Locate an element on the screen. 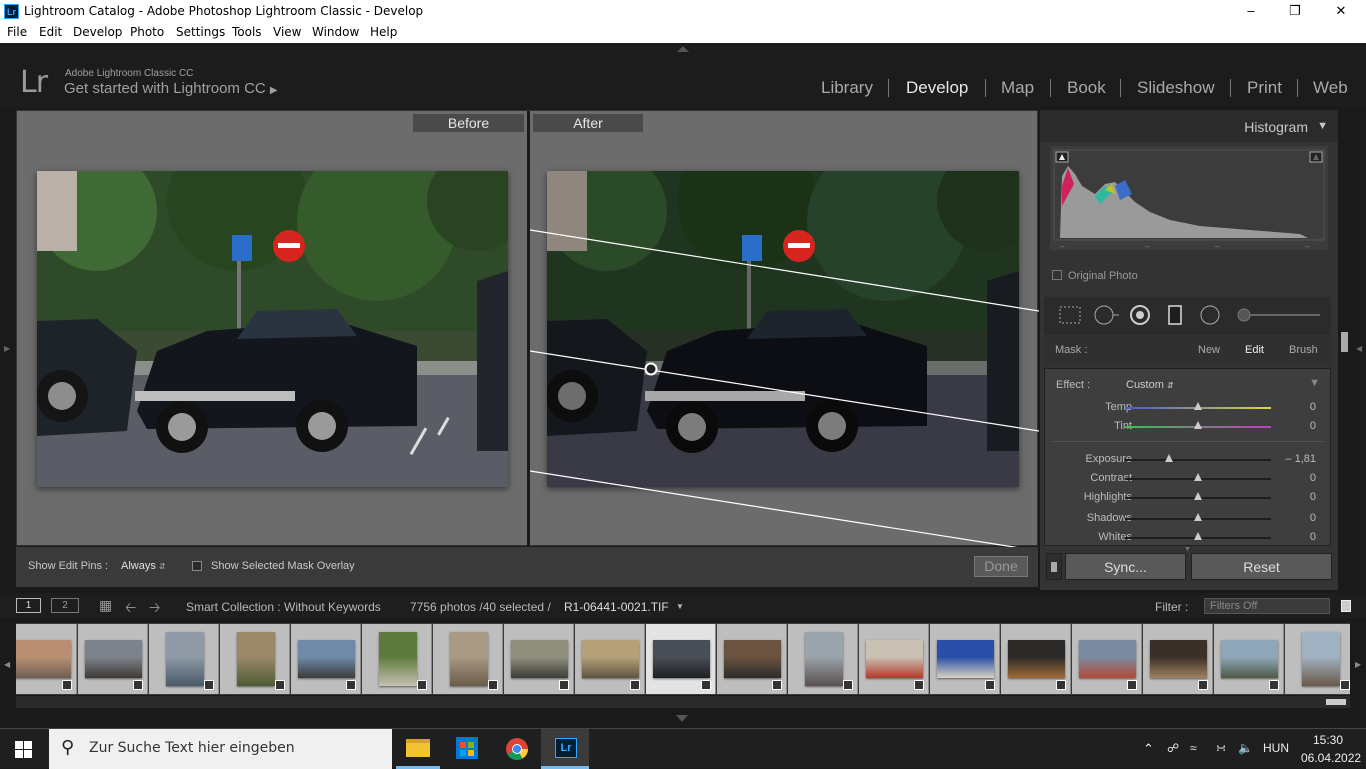  slider-exposure: Exposure – 1,81 is located at coordinates (1188, 460).